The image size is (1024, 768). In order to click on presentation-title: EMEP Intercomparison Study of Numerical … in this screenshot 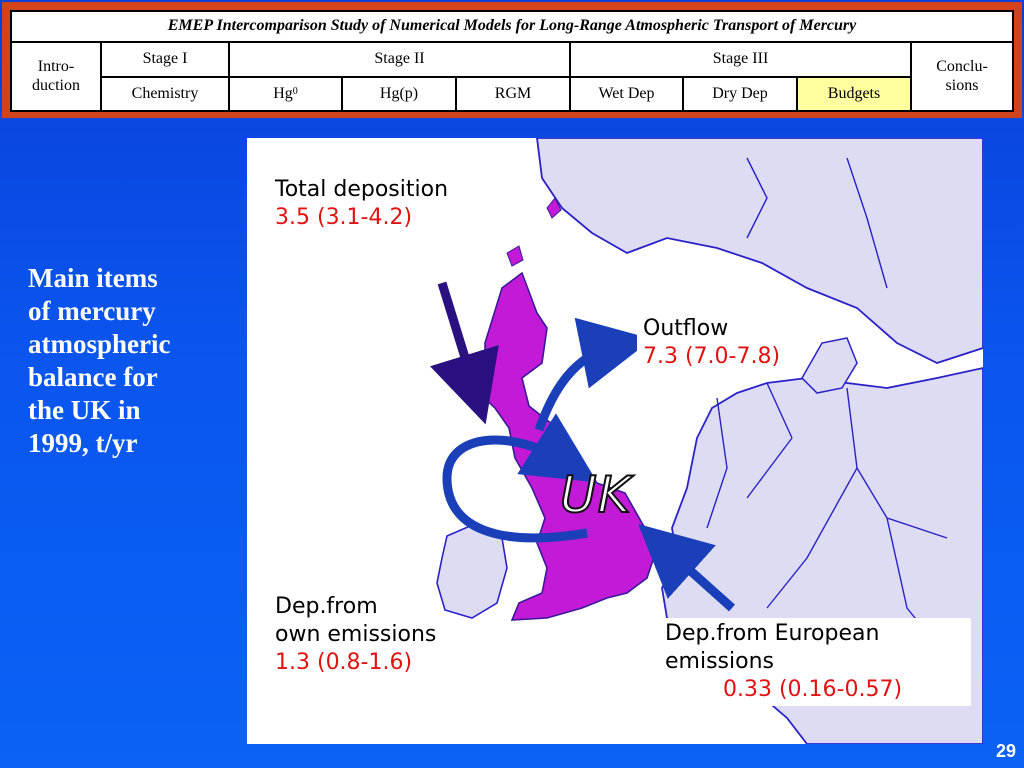, I will do `click(512, 26)`.